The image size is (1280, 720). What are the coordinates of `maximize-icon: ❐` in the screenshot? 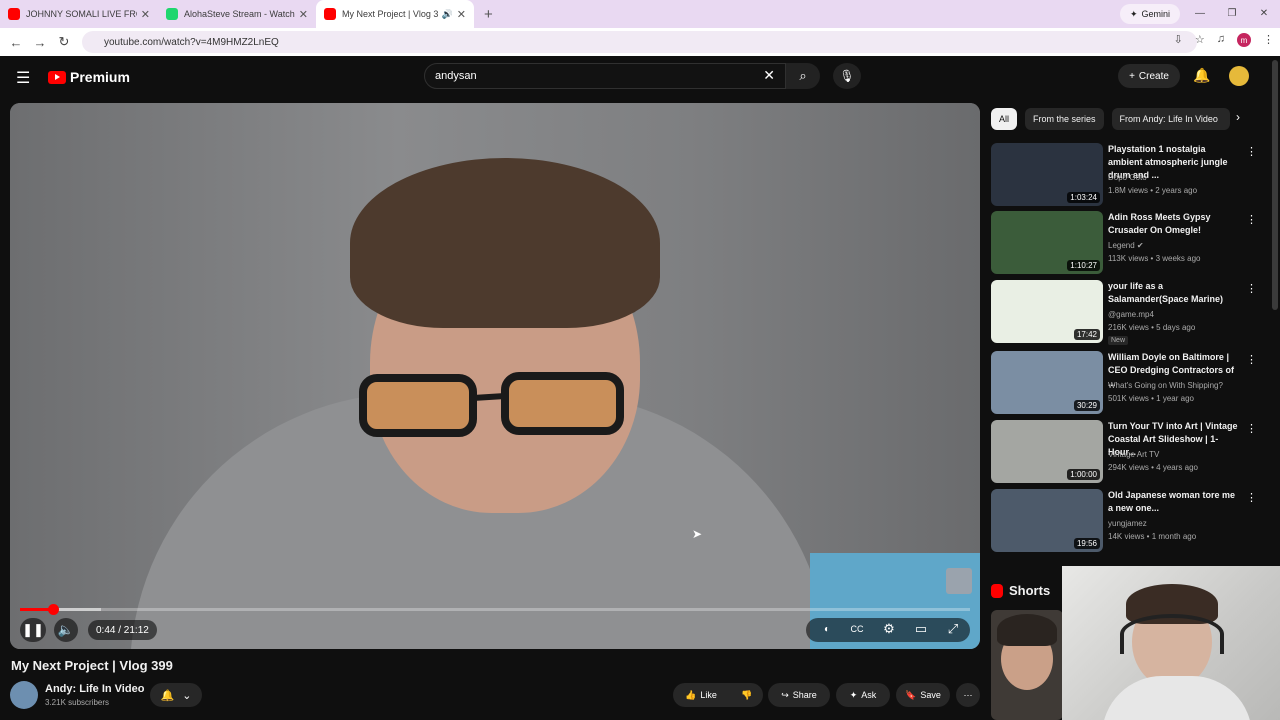 It's located at (1232, 14).